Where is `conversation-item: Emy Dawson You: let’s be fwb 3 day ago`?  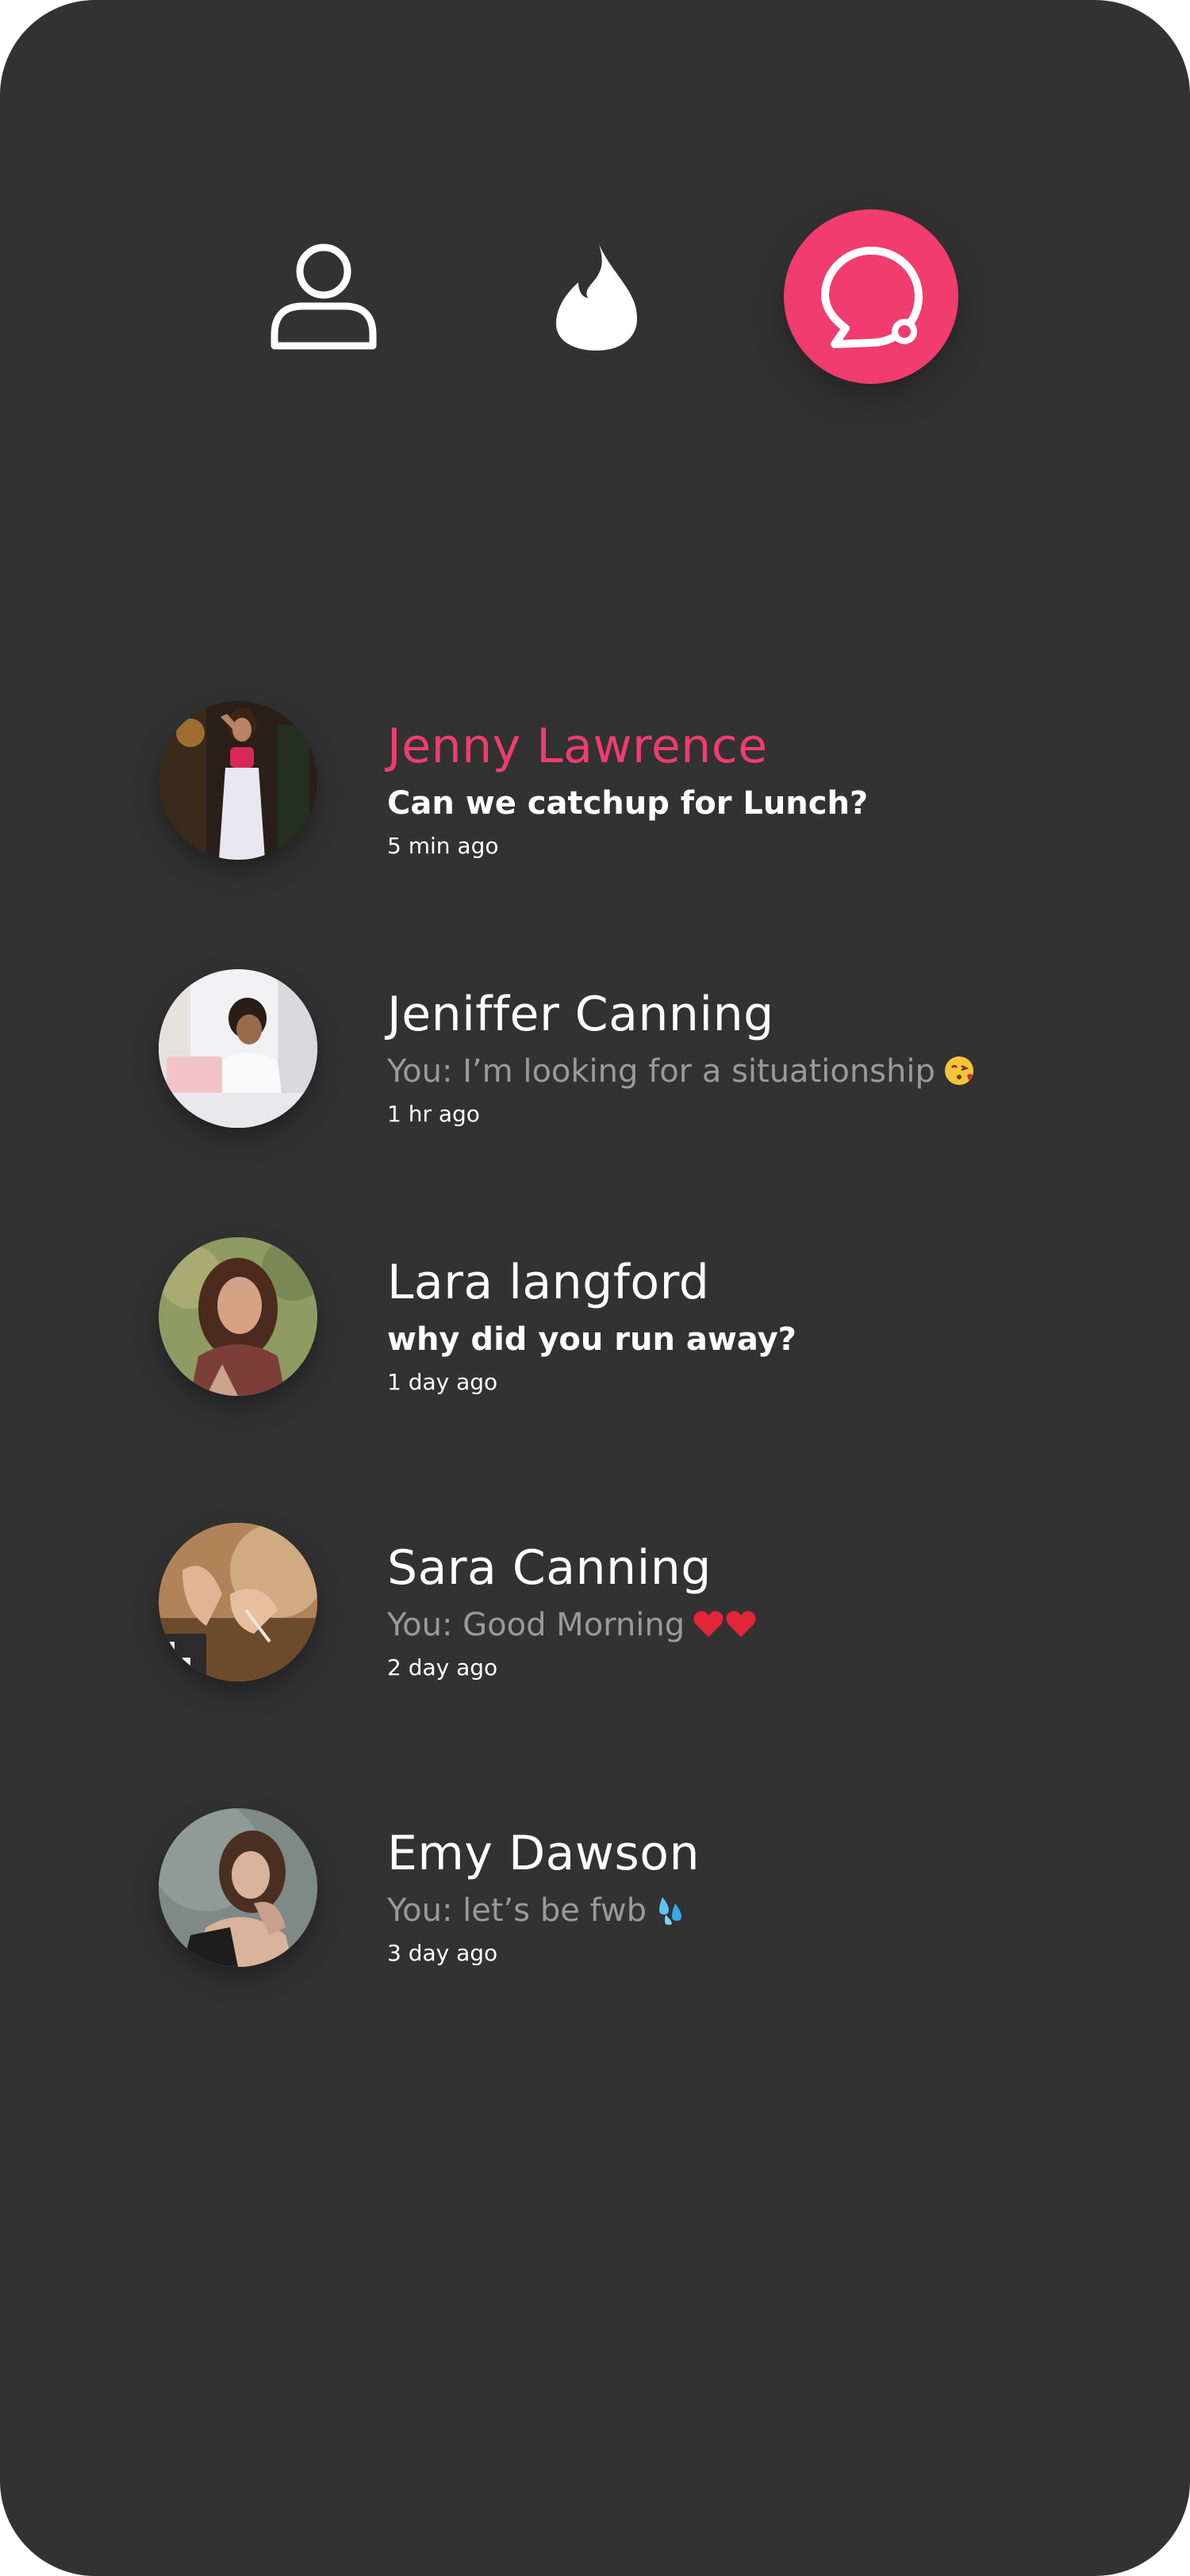 conversation-item: Emy Dawson You: let’s be fwb 3 day ago is located at coordinates (595, 1887).